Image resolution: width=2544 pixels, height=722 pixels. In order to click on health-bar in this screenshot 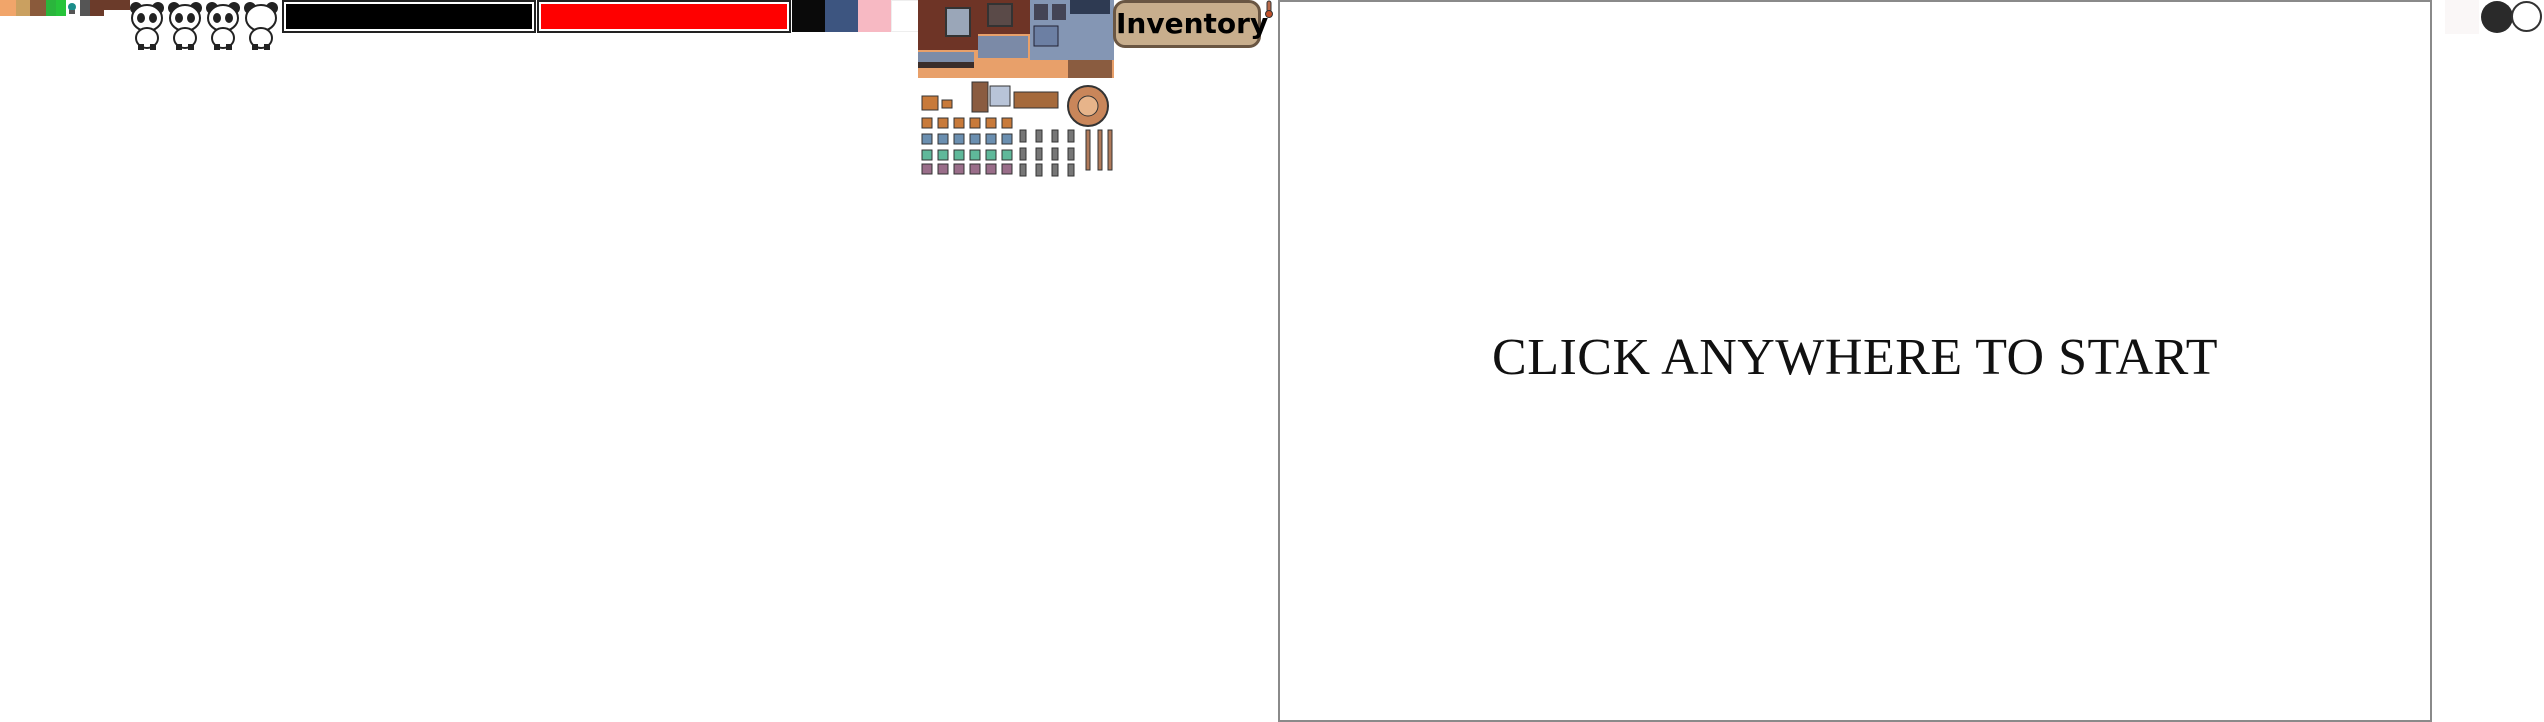, I will do `click(664, 16)`.